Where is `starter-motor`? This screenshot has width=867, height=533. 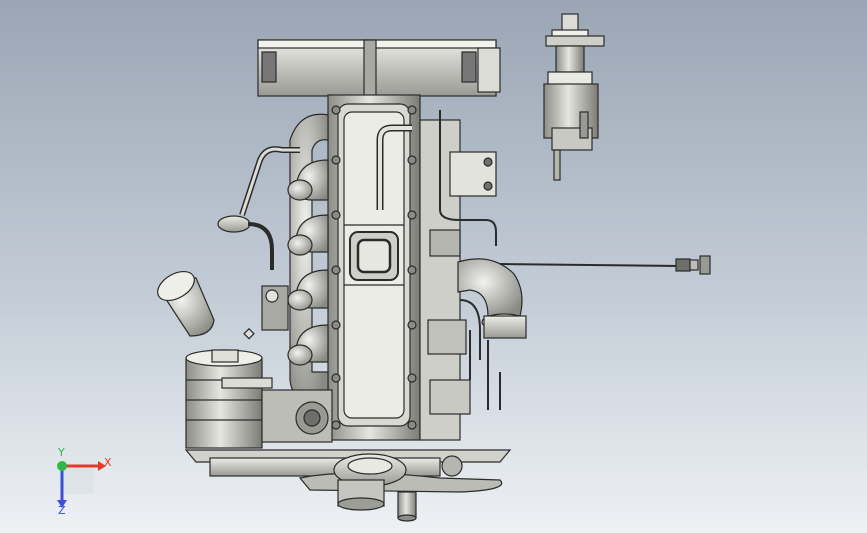
starter-motor is located at coordinates (574, 97).